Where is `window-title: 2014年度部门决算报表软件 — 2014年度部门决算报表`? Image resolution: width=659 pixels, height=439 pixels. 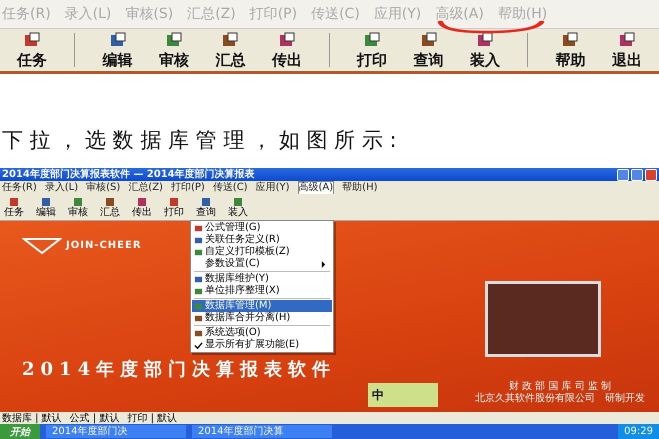
window-title: 2014年度部门决算报表软件 — 2014年度部门决算报表 is located at coordinates (128, 174).